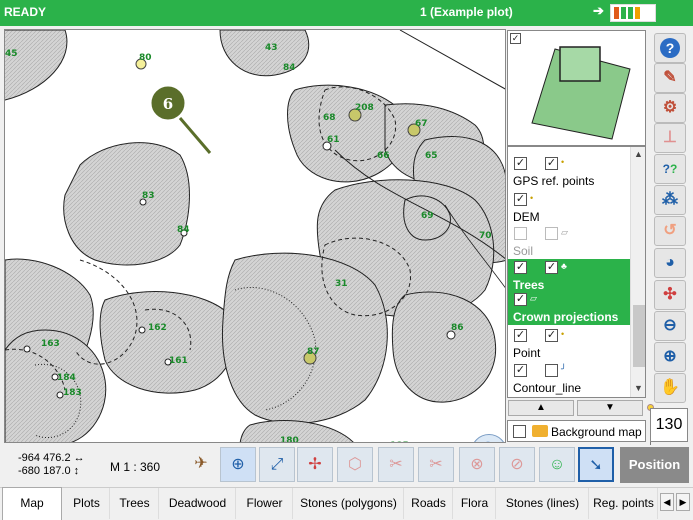 This screenshot has height=520, width=693. What do you see at coordinates (383, 156) in the screenshot?
I see `tree-label: 66` at bounding box center [383, 156].